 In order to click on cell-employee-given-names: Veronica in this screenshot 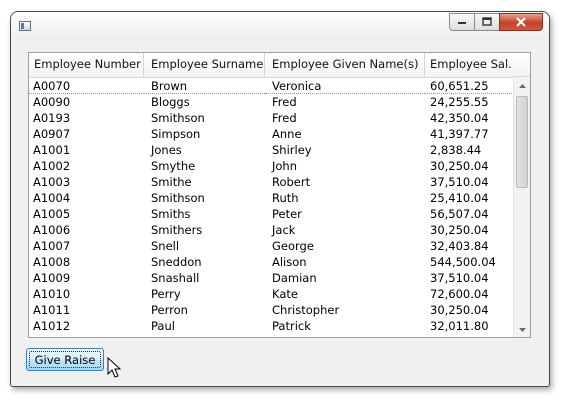, I will do `click(345, 86)`.